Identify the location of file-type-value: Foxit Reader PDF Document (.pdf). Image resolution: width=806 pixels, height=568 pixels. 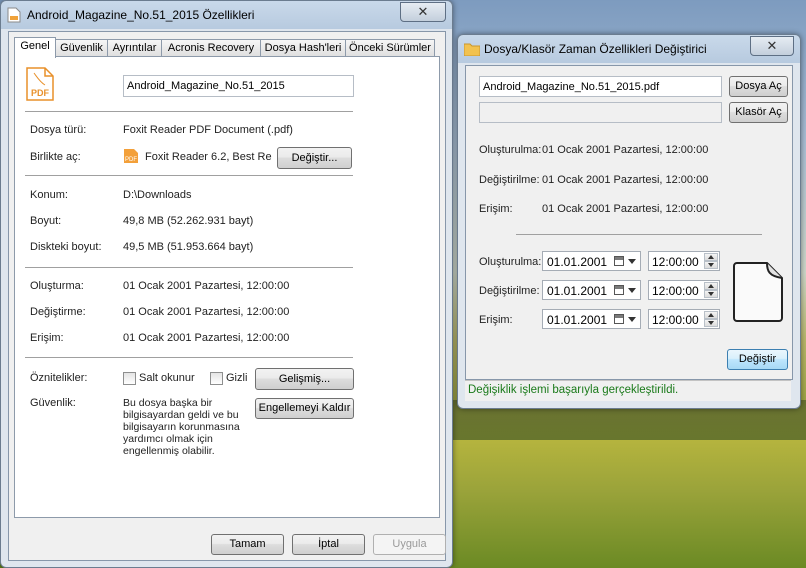
(208, 130).